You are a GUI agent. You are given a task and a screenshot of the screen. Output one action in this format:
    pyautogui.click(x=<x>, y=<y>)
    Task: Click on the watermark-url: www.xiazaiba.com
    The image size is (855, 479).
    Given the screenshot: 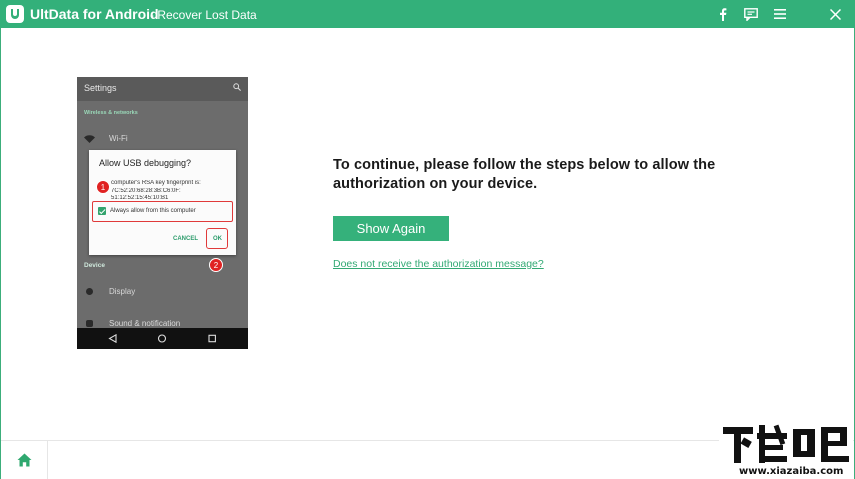 What is the action you would take?
    pyautogui.click(x=791, y=471)
    